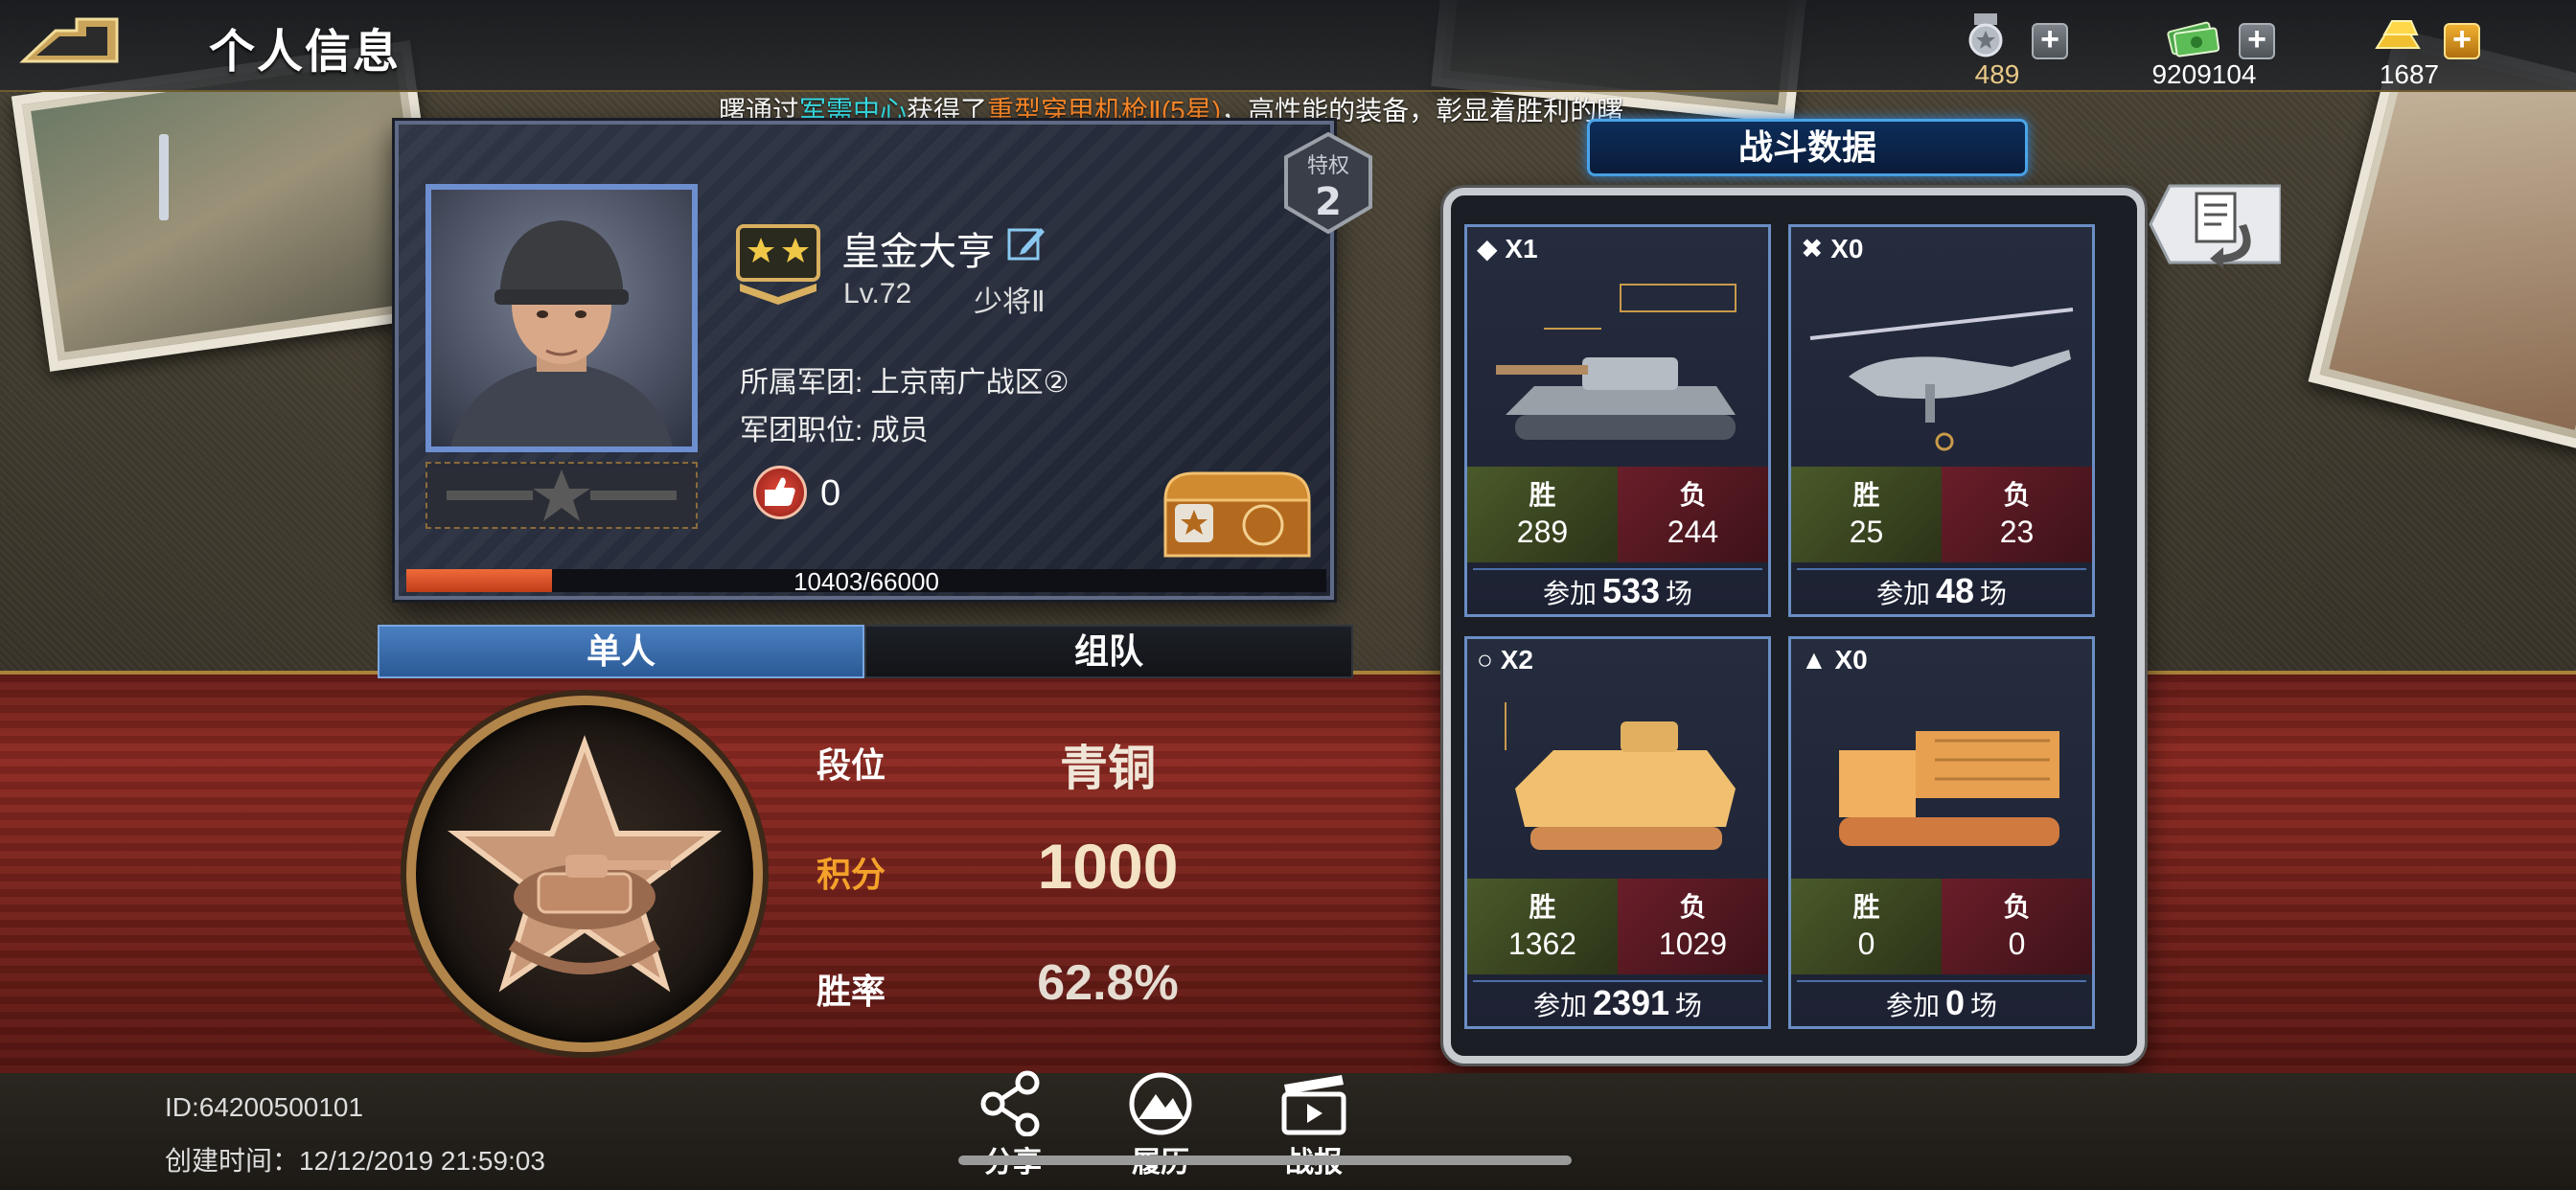 This screenshot has width=2576, height=1190. I want to click on played-value: 48, so click(1955, 590).